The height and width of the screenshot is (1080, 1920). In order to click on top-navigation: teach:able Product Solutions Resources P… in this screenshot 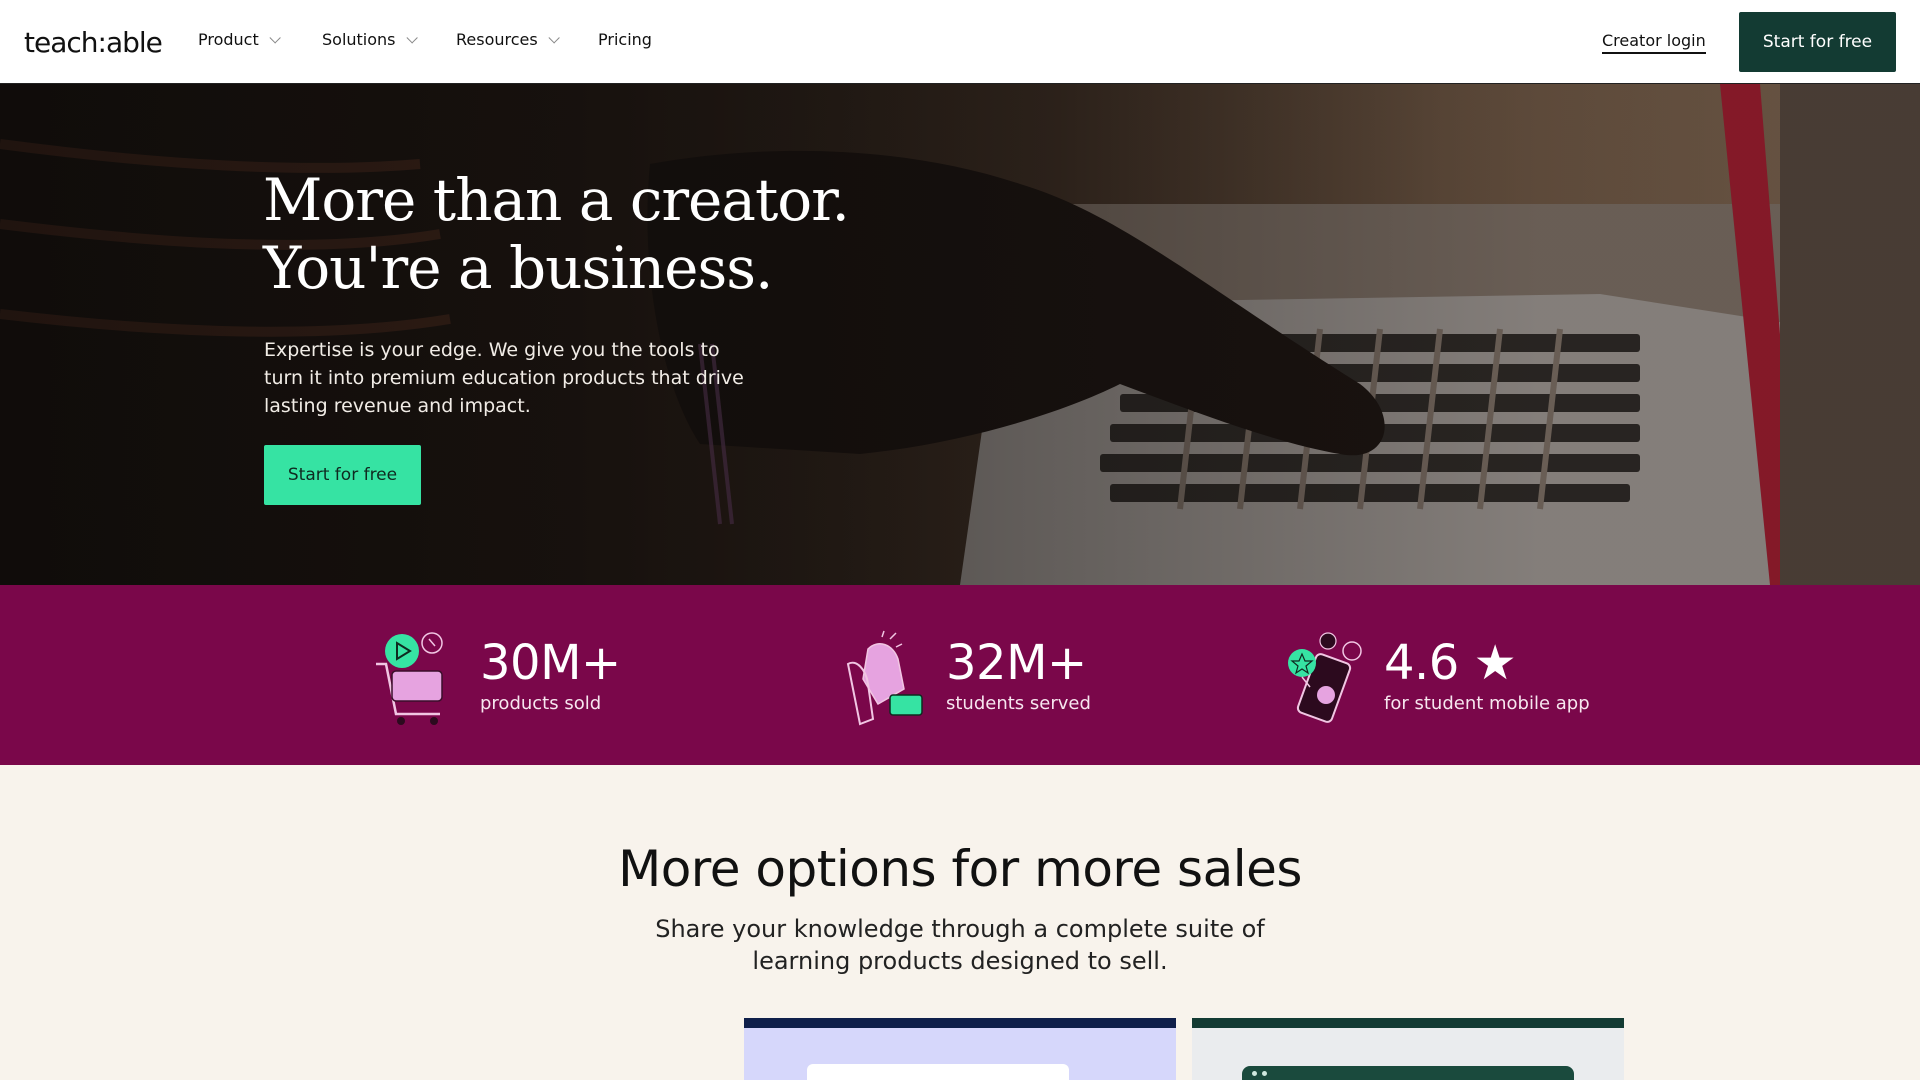, I will do `click(960, 42)`.